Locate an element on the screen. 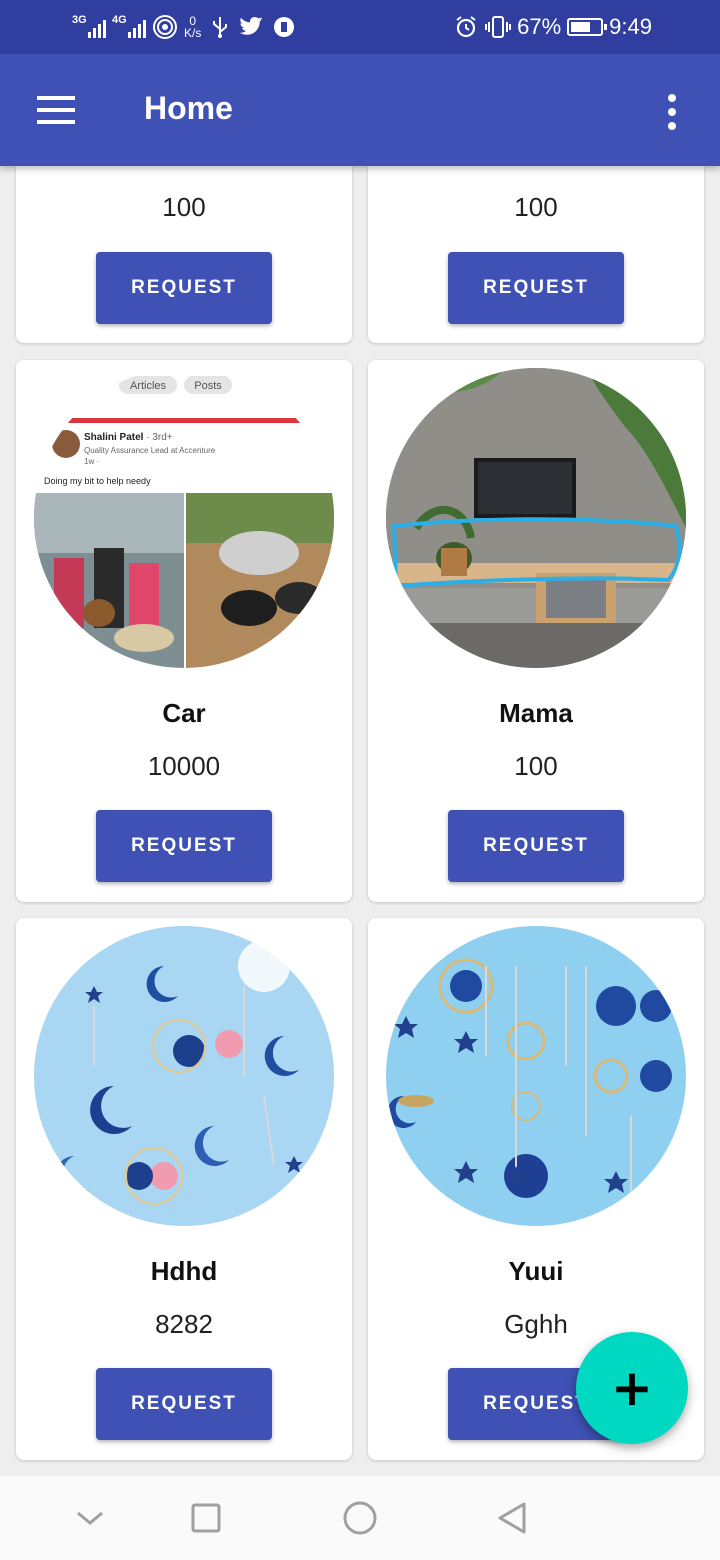 The image size is (720, 1560). status-right: 67% 9:49 is located at coordinates (552, 27).